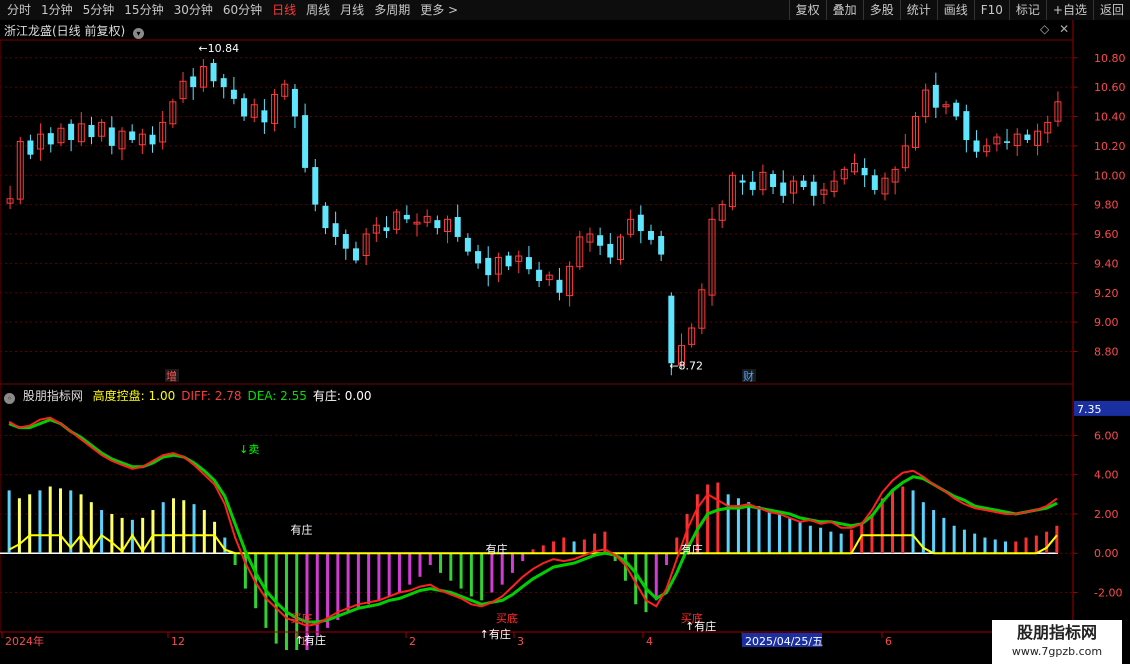 The image size is (1130, 664). I want to click on indicator-tick-label: 6.00, so click(1106, 435).